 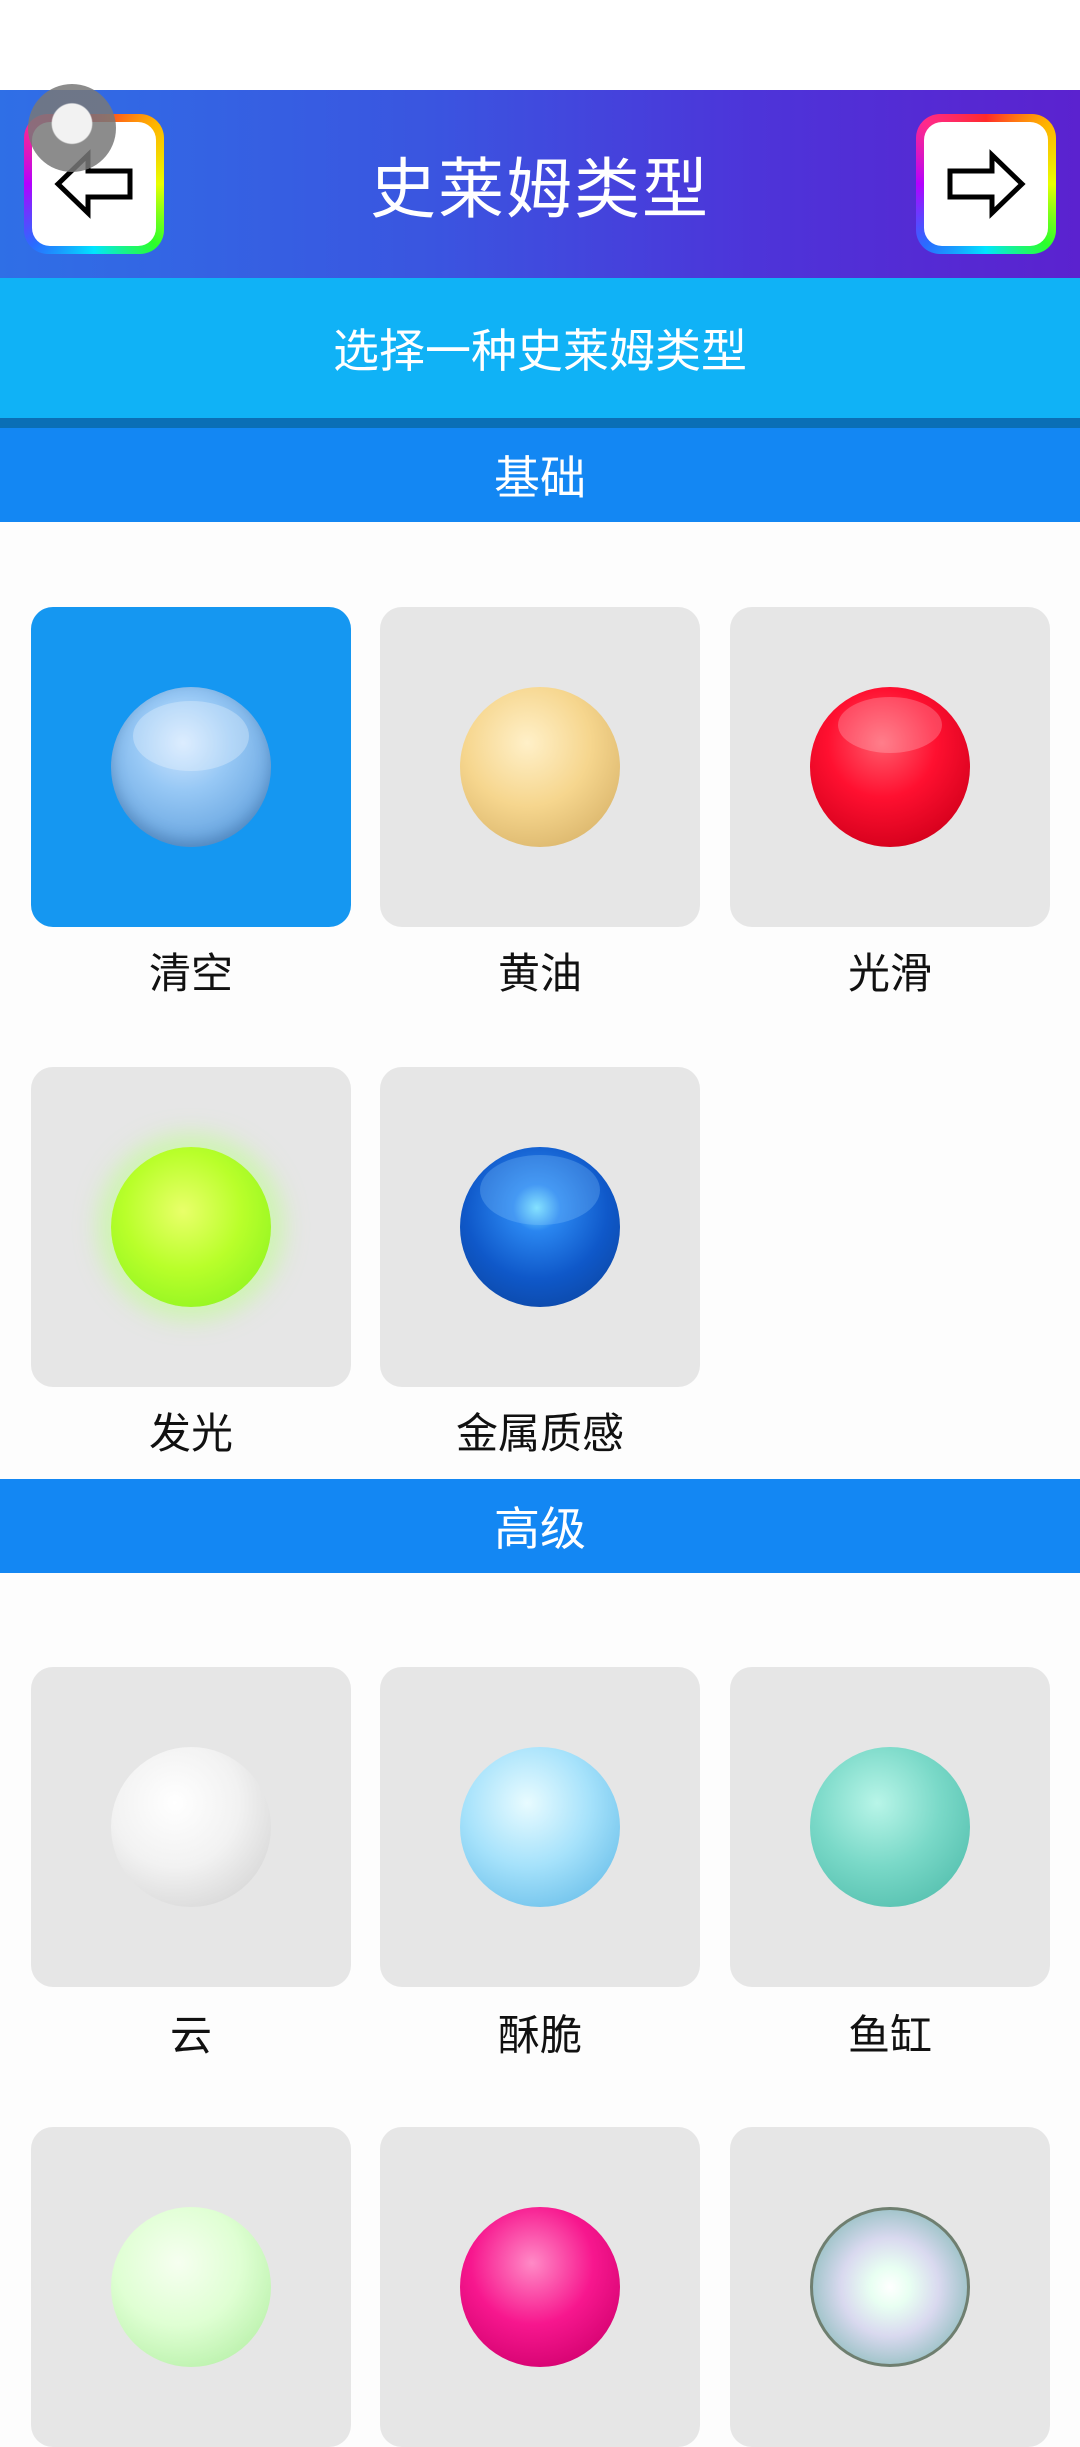 I want to click on slime-option-butter, so click(x=540, y=767).